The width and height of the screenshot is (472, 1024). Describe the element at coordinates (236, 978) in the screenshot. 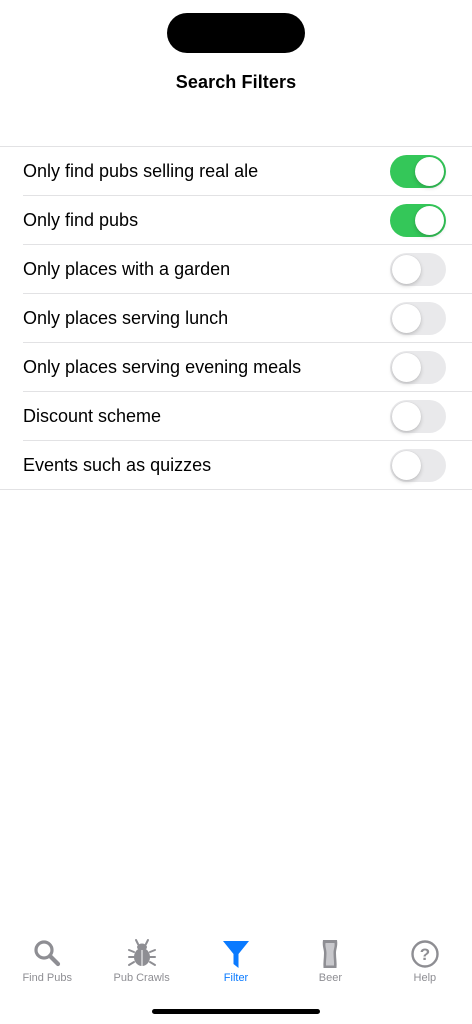

I see `tab-label: Filter` at that location.